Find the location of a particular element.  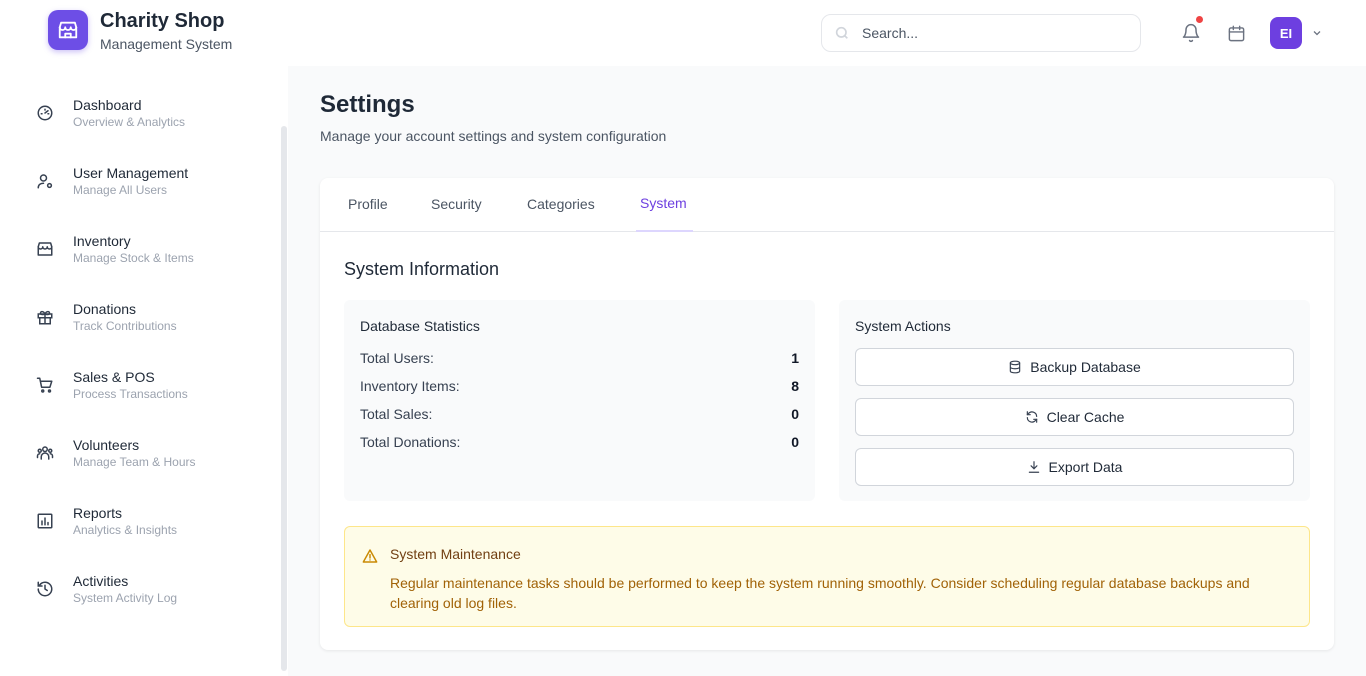

database-icon is located at coordinates (1015, 367).